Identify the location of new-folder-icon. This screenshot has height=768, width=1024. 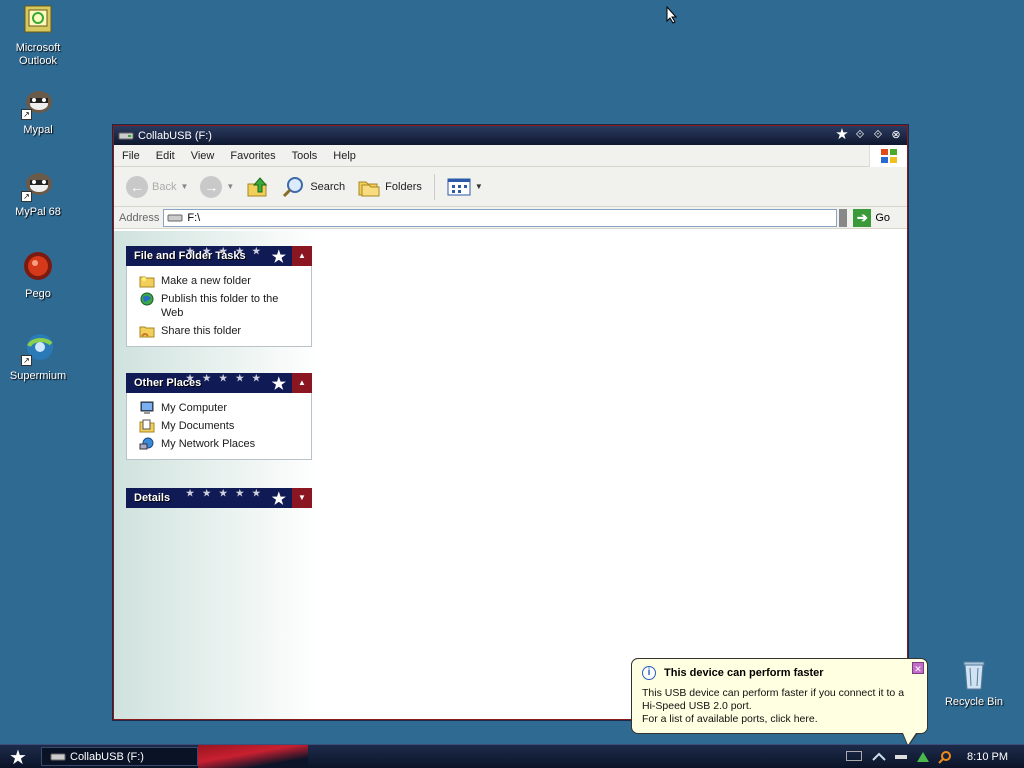
(147, 282).